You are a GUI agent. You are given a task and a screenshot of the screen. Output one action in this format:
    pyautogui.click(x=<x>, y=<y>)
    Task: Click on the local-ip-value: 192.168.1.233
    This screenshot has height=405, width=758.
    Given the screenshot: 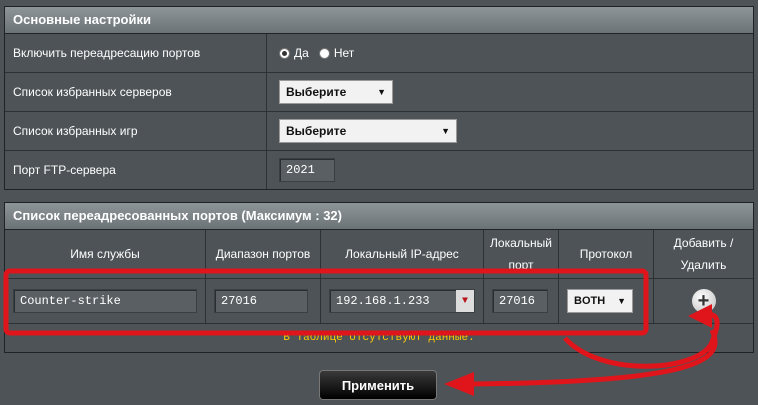 What is the action you would take?
    pyautogui.click(x=383, y=301)
    